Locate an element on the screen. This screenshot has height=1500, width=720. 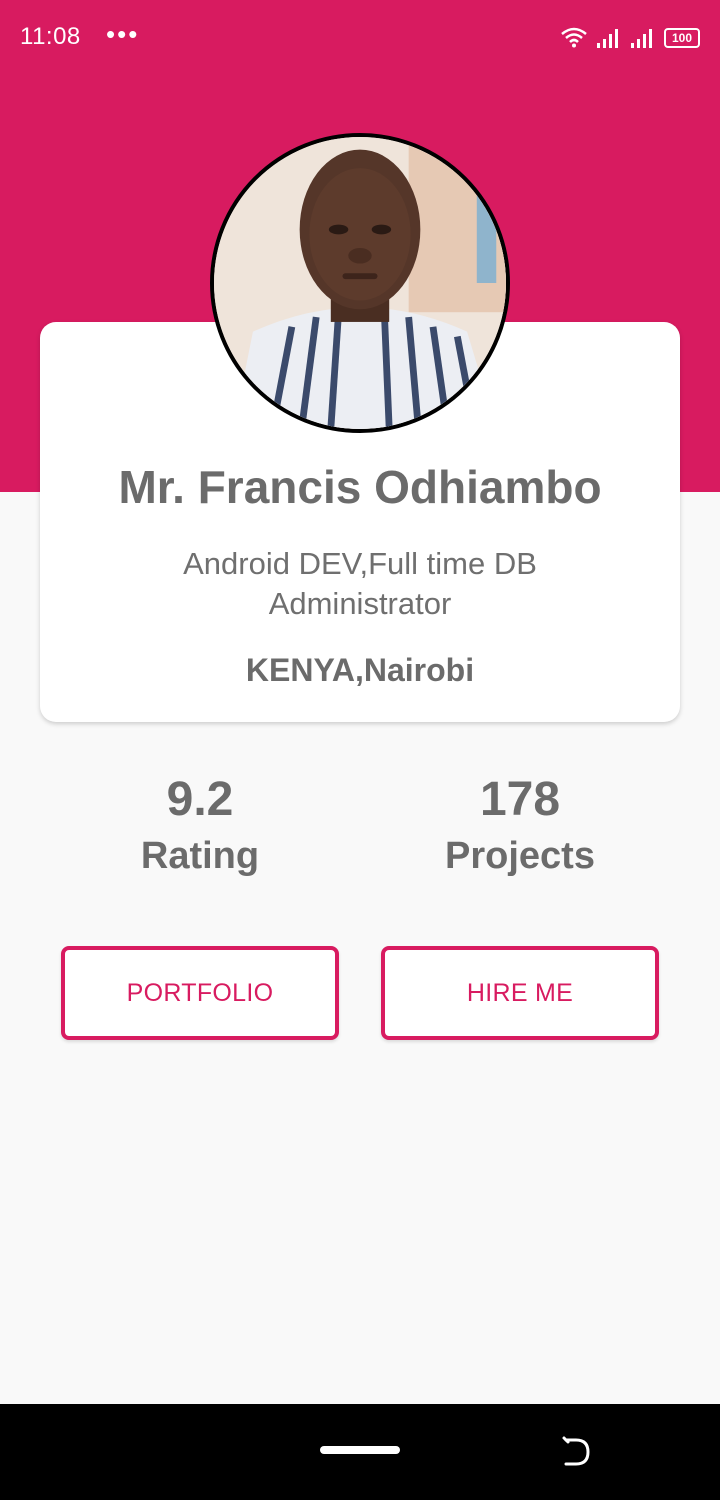
projects-value: 178 is located at coordinates (520, 799).